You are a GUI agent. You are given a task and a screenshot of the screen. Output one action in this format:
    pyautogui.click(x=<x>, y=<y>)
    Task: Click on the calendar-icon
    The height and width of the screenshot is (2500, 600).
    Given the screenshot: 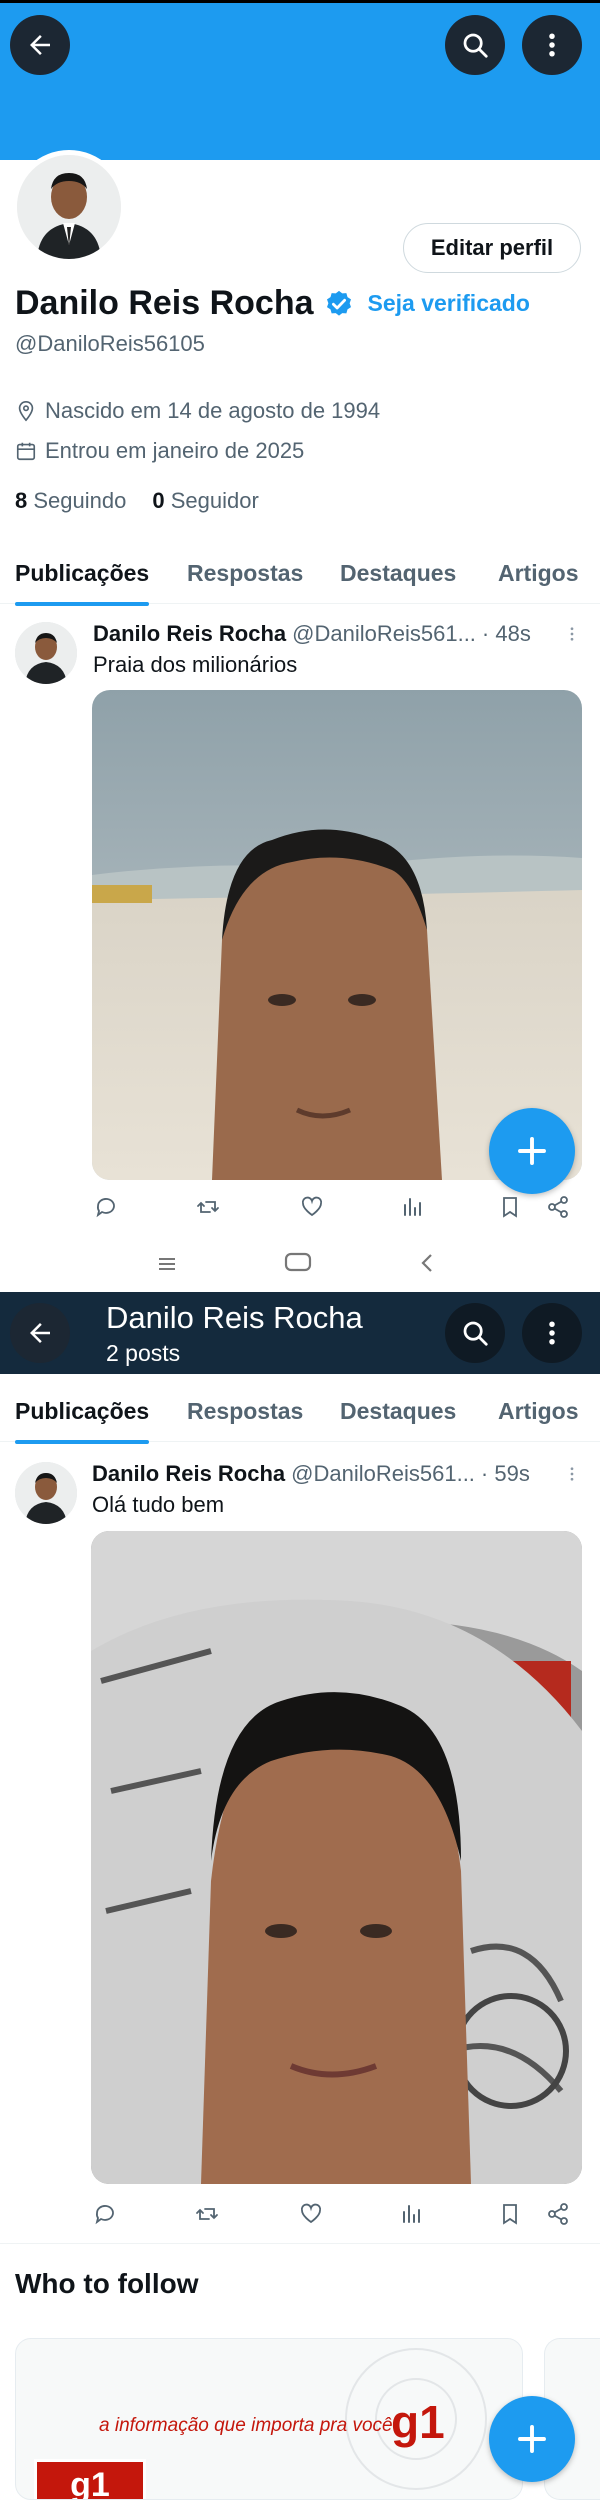 What is the action you would take?
    pyautogui.click(x=26, y=451)
    